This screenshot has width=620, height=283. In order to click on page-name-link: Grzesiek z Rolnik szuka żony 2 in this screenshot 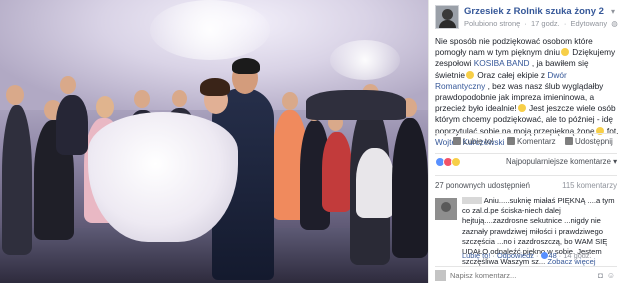, I will do `click(534, 11)`.